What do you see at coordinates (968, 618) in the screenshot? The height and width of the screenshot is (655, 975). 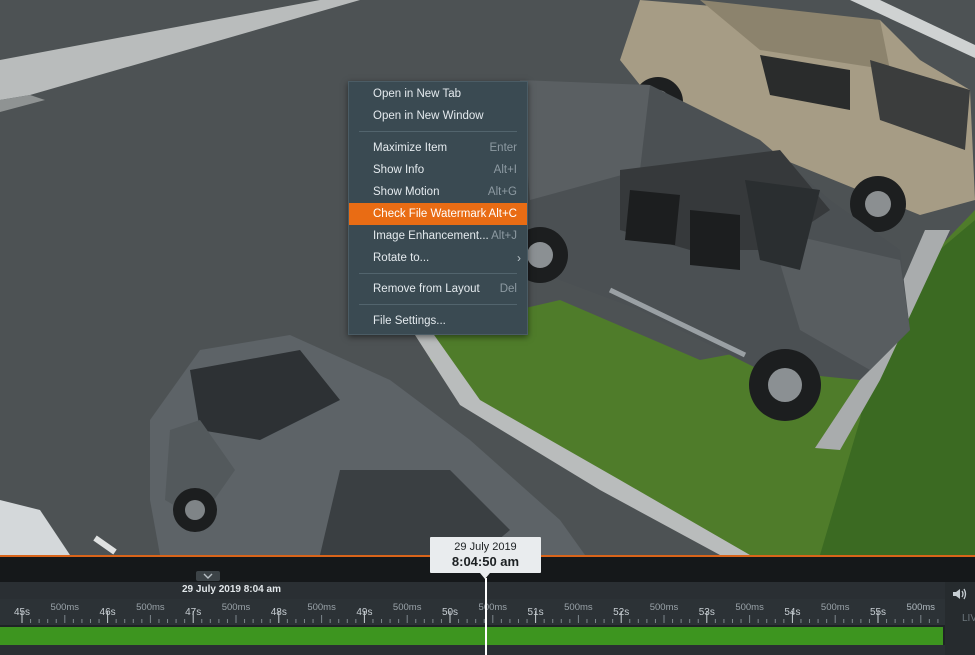 I see `live-button: LIVE` at bounding box center [968, 618].